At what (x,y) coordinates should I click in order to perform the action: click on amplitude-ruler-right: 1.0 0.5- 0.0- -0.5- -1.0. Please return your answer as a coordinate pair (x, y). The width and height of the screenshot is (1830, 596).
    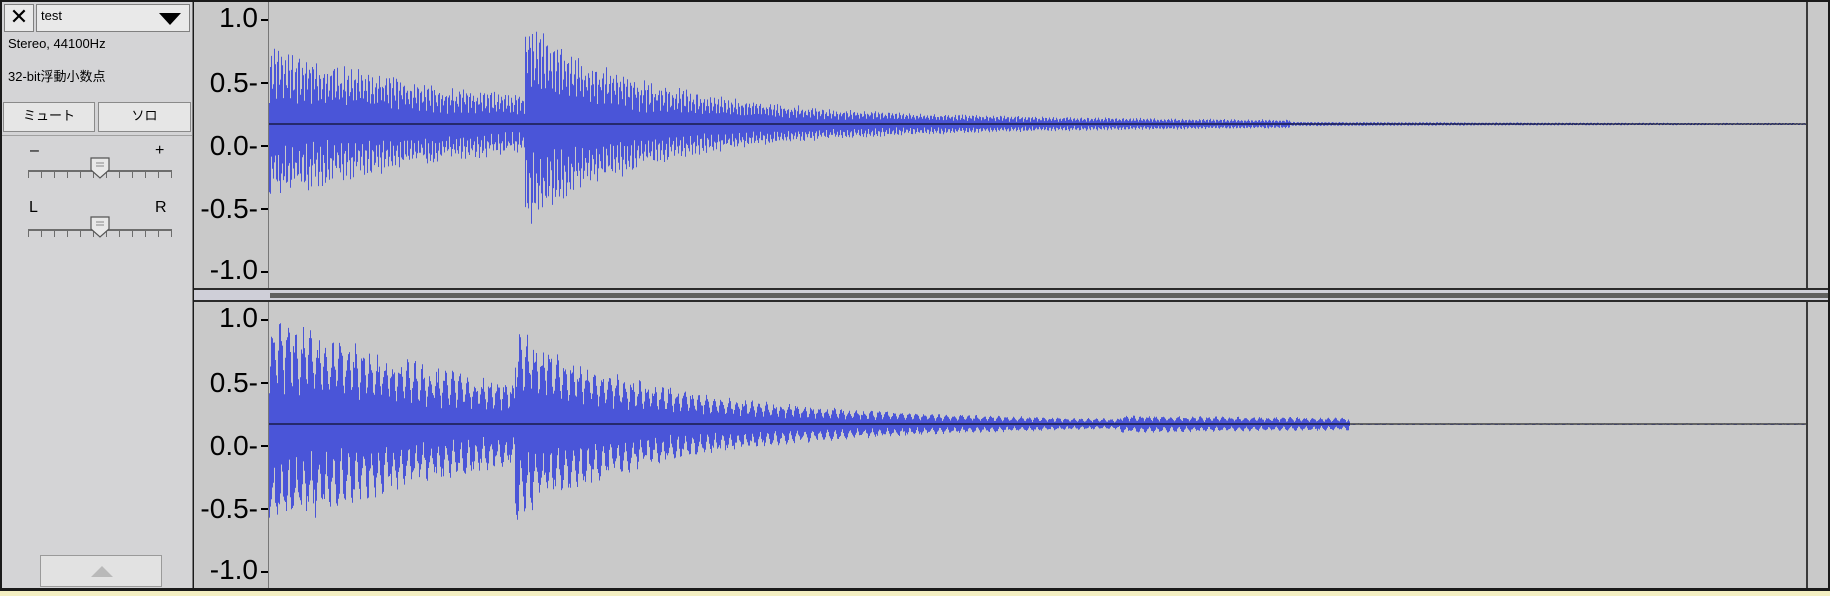
    Looking at the image, I should click on (231, 445).